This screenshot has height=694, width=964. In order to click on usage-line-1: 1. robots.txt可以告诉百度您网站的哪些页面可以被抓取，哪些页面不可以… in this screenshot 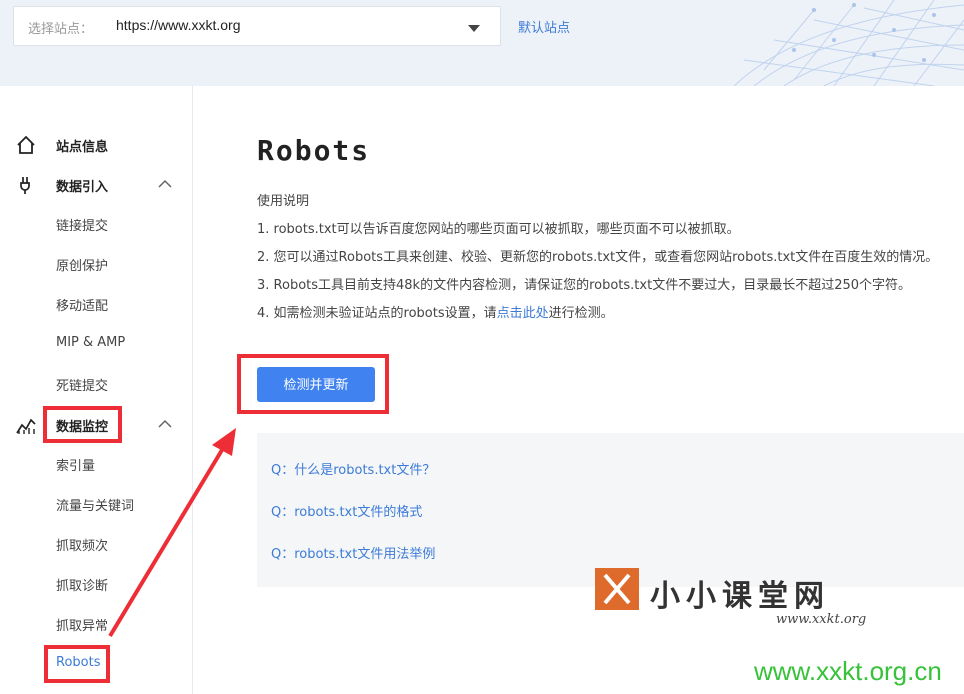, I will do `click(498, 229)`.